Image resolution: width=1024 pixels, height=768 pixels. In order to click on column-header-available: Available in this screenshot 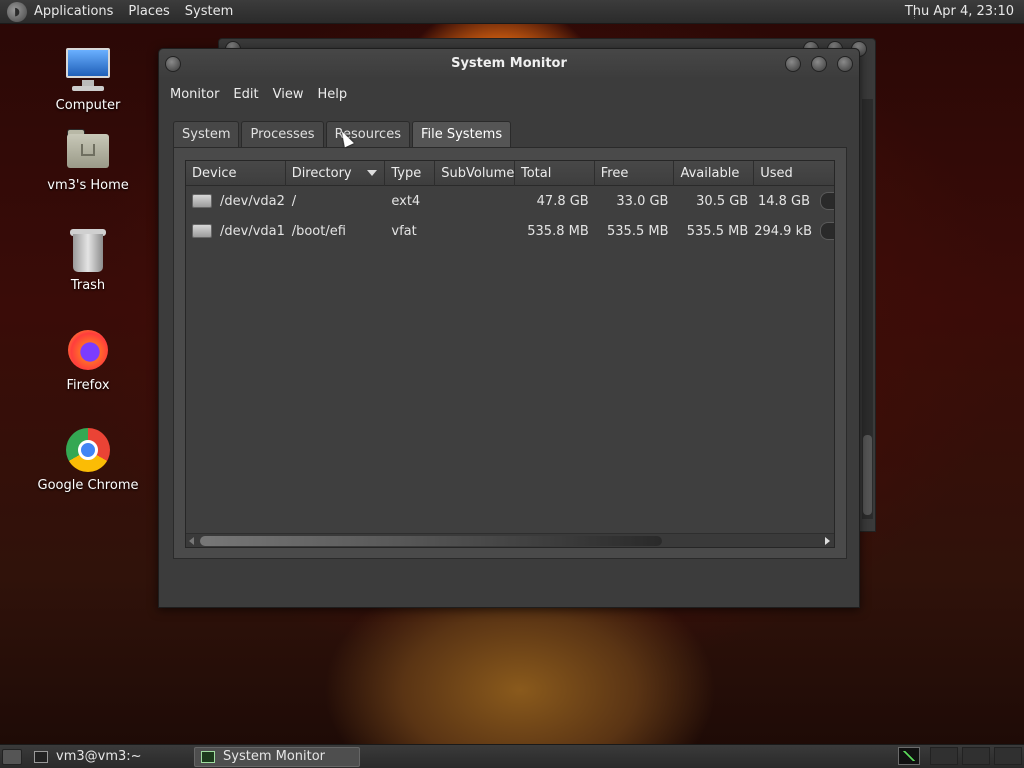, I will do `click(714, 173)`.